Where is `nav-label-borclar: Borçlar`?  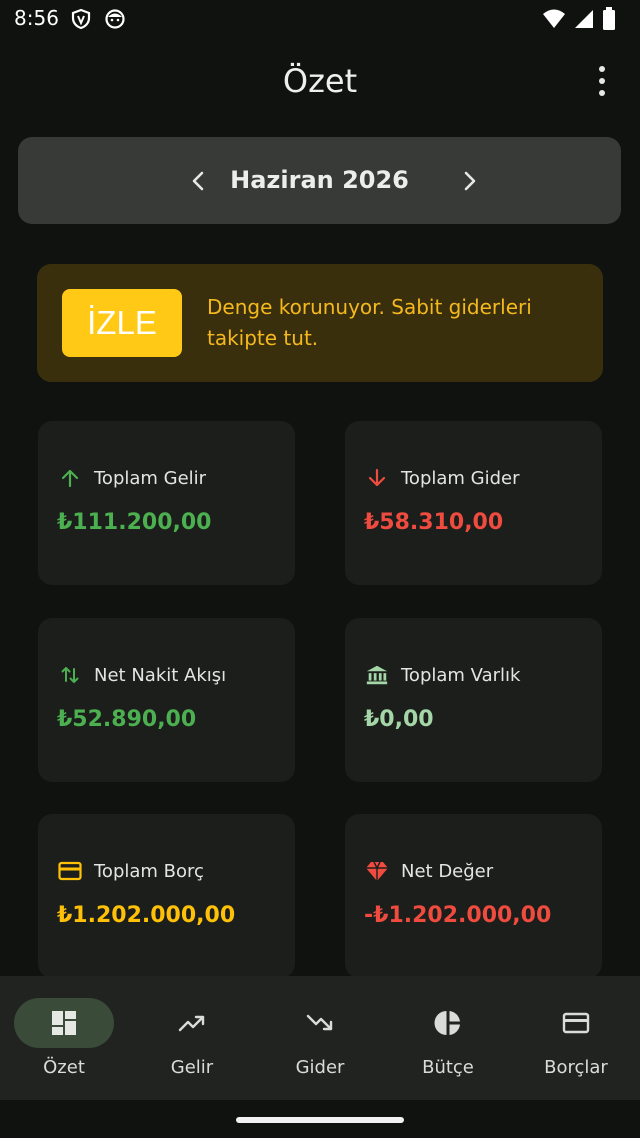 nav-label-borclar: Borçlar is located at coordinates (576, 1067).